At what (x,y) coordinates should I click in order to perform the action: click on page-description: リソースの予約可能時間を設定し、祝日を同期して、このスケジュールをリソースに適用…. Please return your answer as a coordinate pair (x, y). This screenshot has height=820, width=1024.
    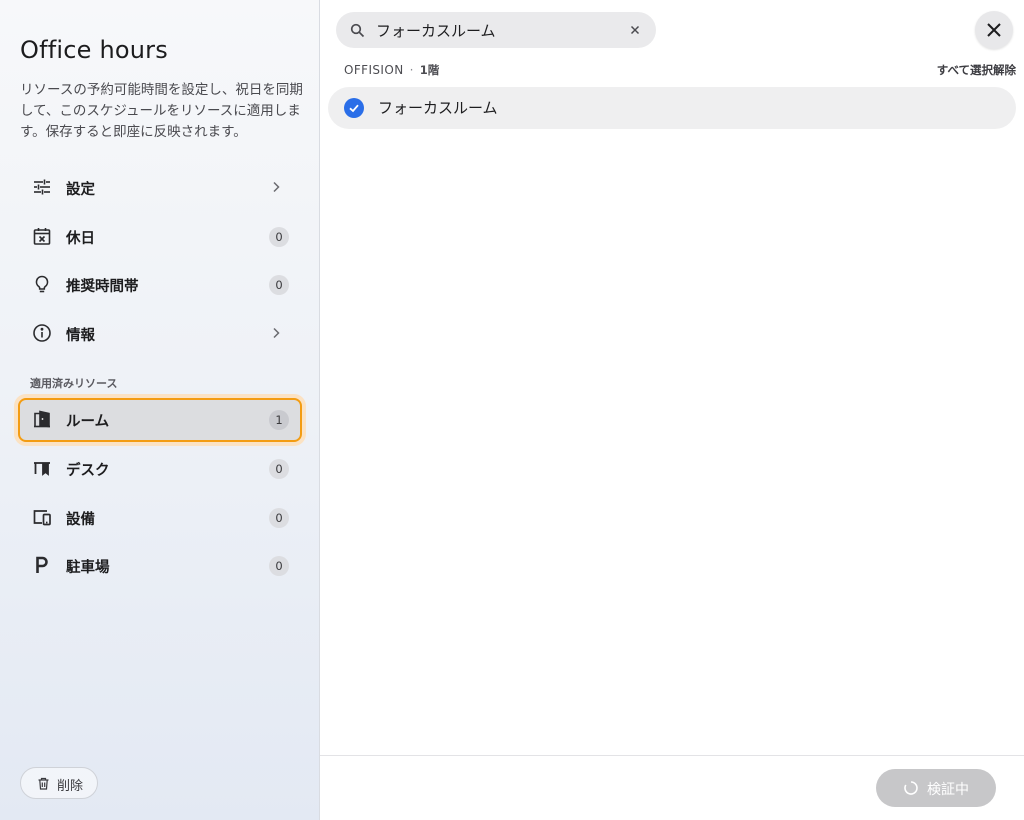
    Looking at the image, I should click on (161, 111).